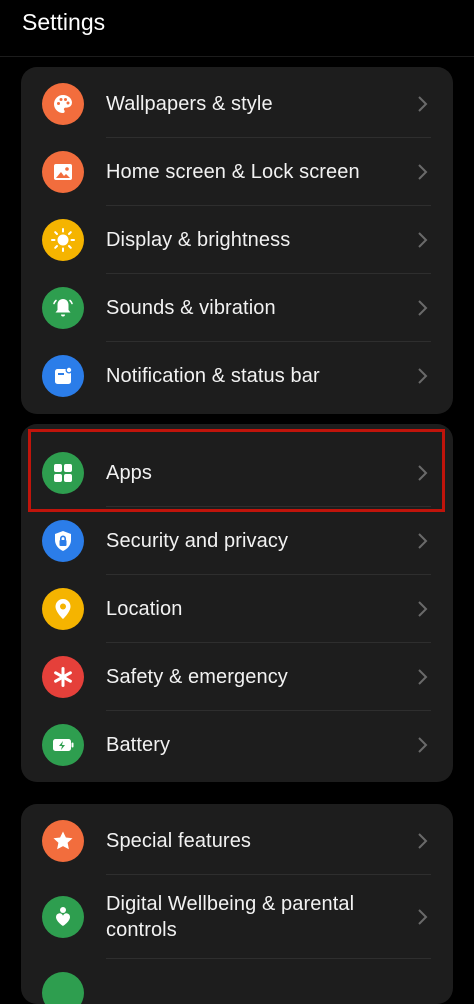 Image resolution: width=474 pixels, height=1004 pixels. What do you see at coordinates (198, 239) in the screenshot?
I see `settings-item-label: Display & brightness` at bounding box center [198, 239].